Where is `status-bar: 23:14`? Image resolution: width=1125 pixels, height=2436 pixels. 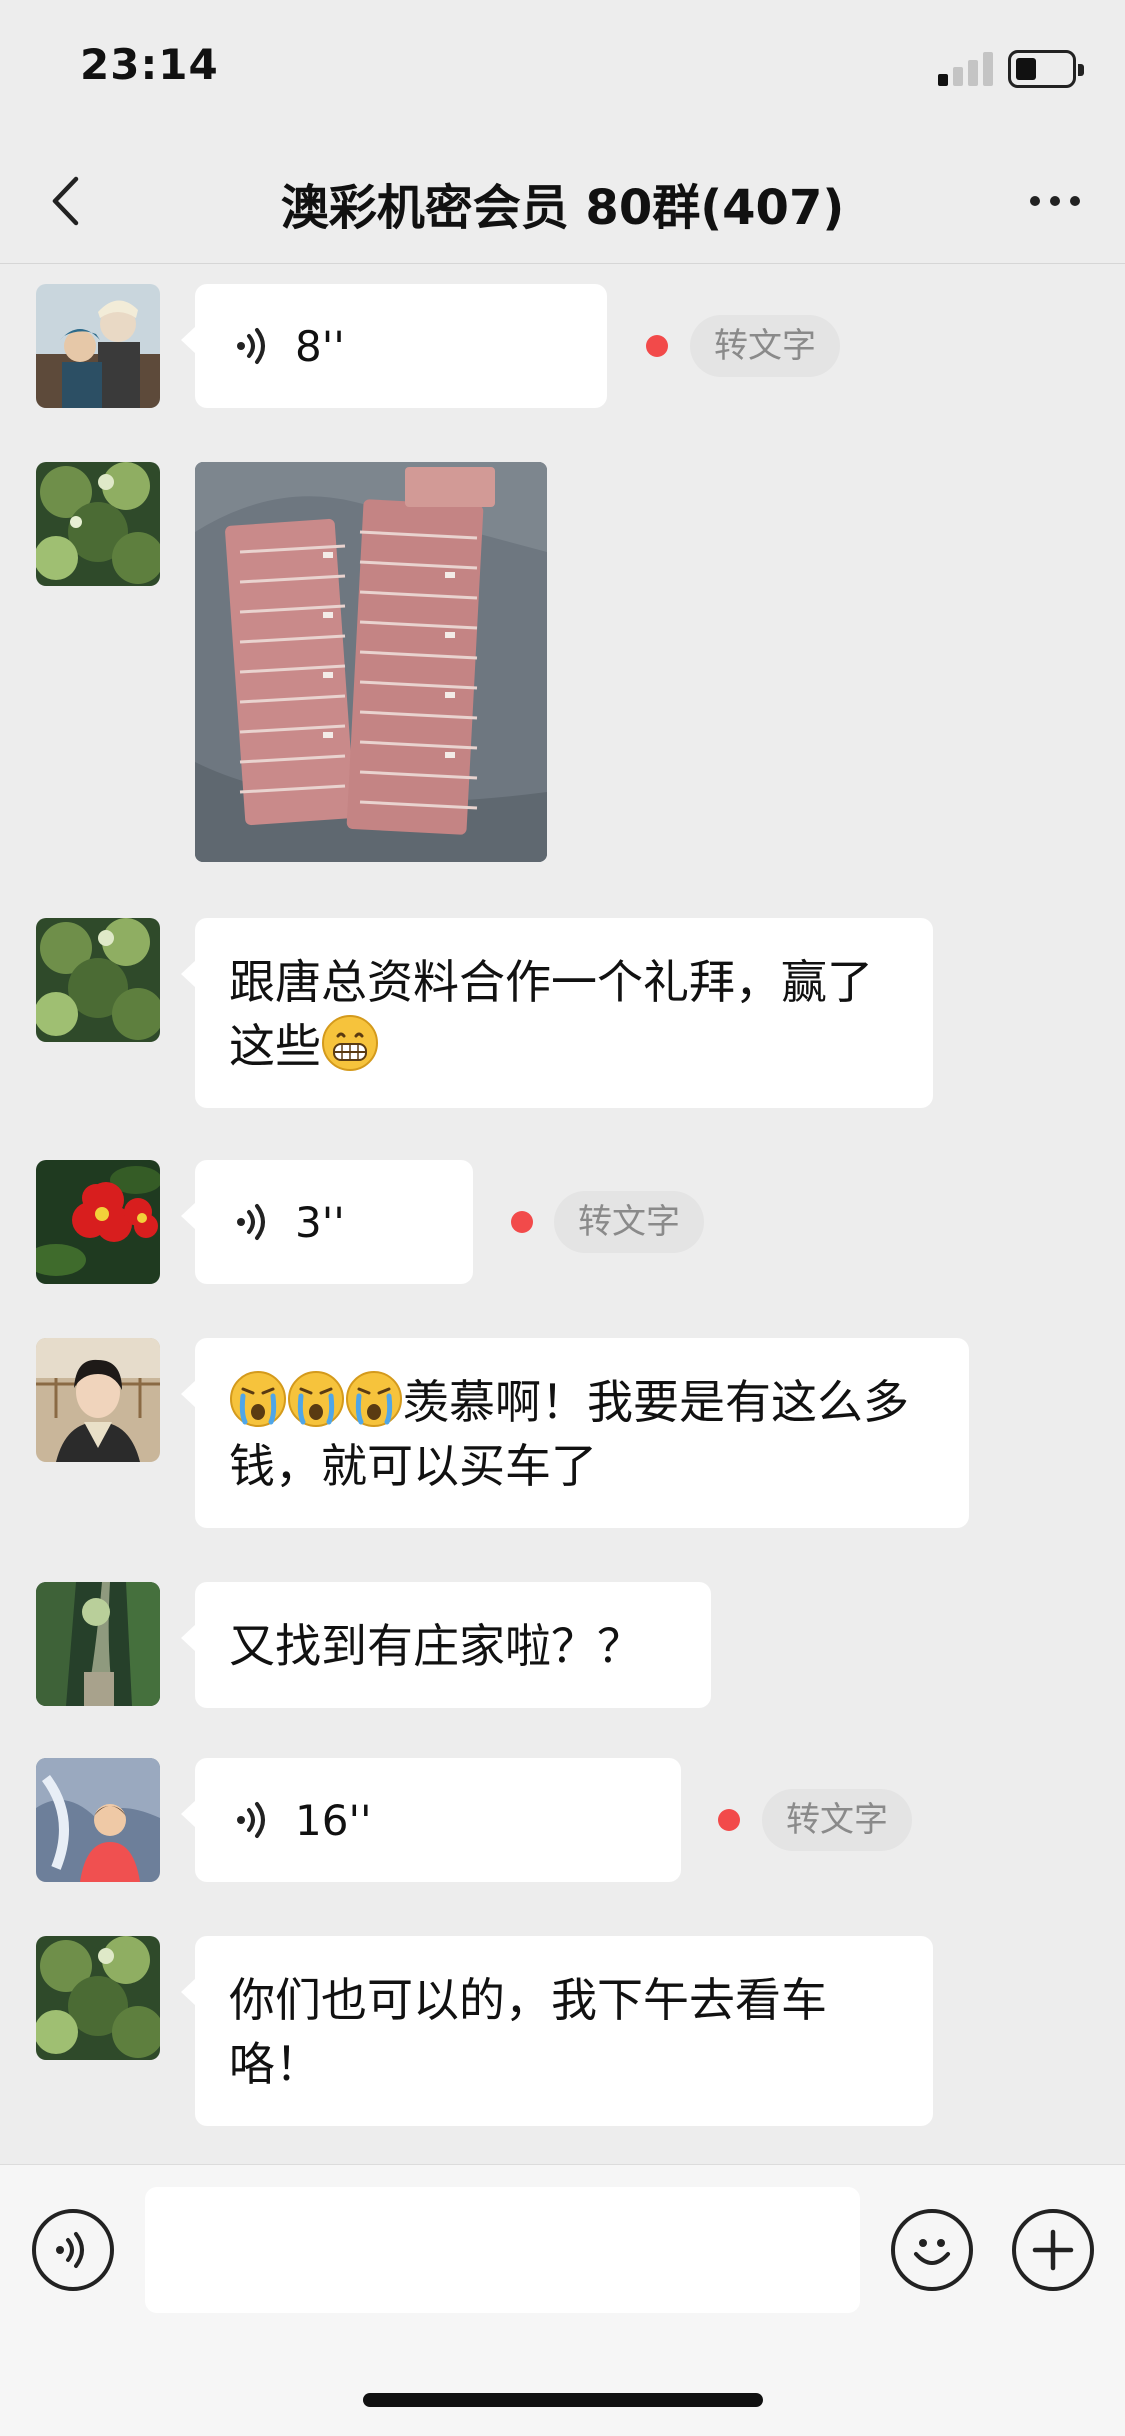
status-bar: 23:14 is located at coordinates (562, 69).